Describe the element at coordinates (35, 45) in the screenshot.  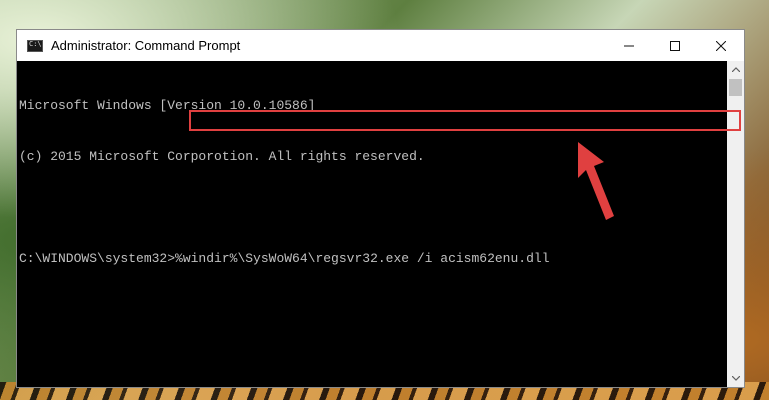
I see `cmd-icon` at that location.